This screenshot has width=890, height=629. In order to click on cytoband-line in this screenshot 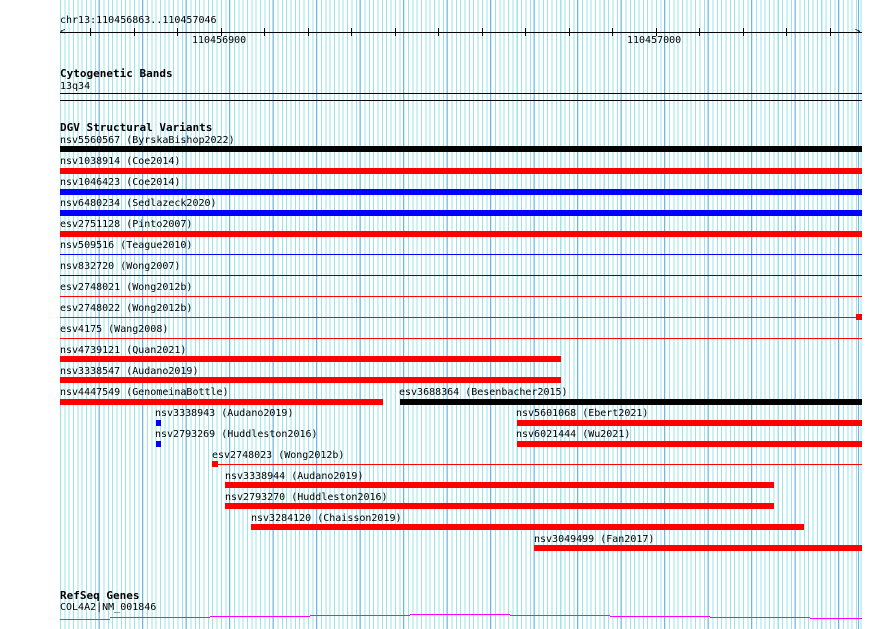, I will do `click(461, 93)`.